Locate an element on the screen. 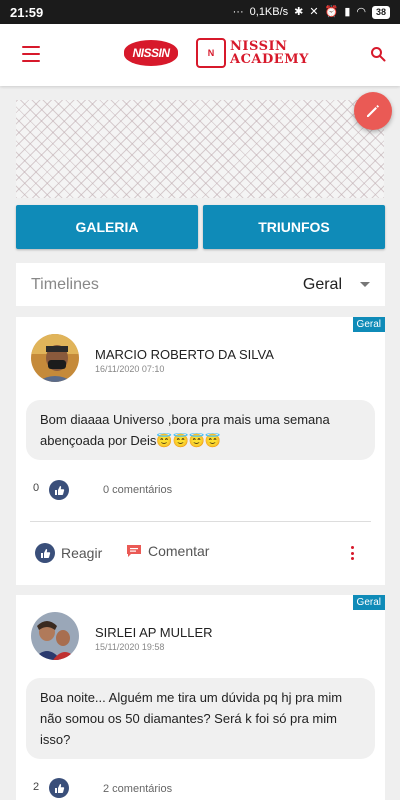 Image resolution: width=400 pixels, height=800 pixels. academy-line2: ACADEMY is located at coordinates (269, 59).